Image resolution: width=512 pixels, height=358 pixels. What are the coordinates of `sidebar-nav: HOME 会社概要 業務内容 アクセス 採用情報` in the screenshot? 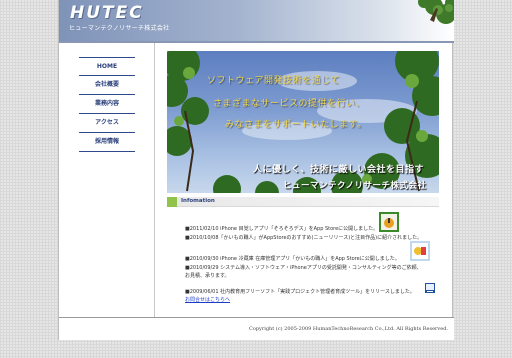 It's located at (107, 104).